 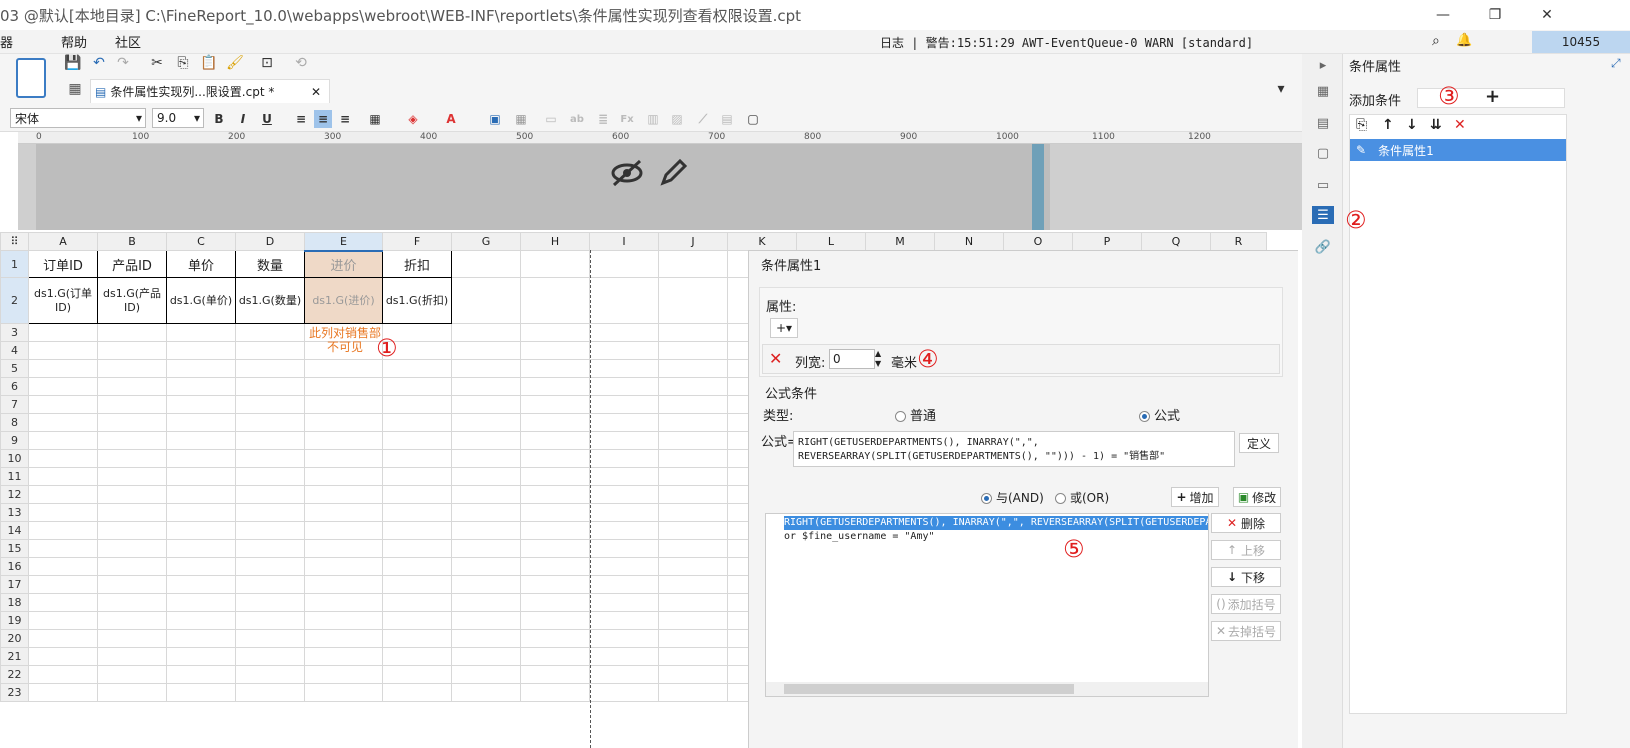 I want to click on sub-report-icon: ▤, so click(x=727, y=119).